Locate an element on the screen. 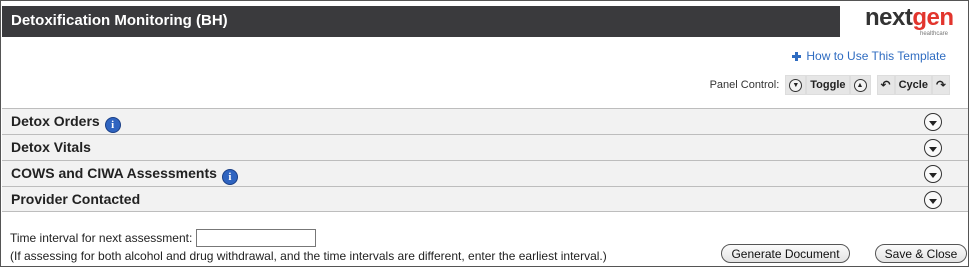  section-label: Detox Vitals is located at coordinates (51, 147).